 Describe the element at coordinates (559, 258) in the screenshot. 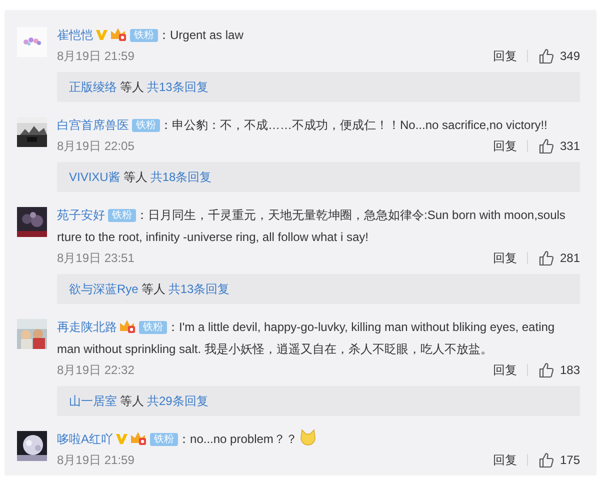

I see `like-button: 281` at that location.